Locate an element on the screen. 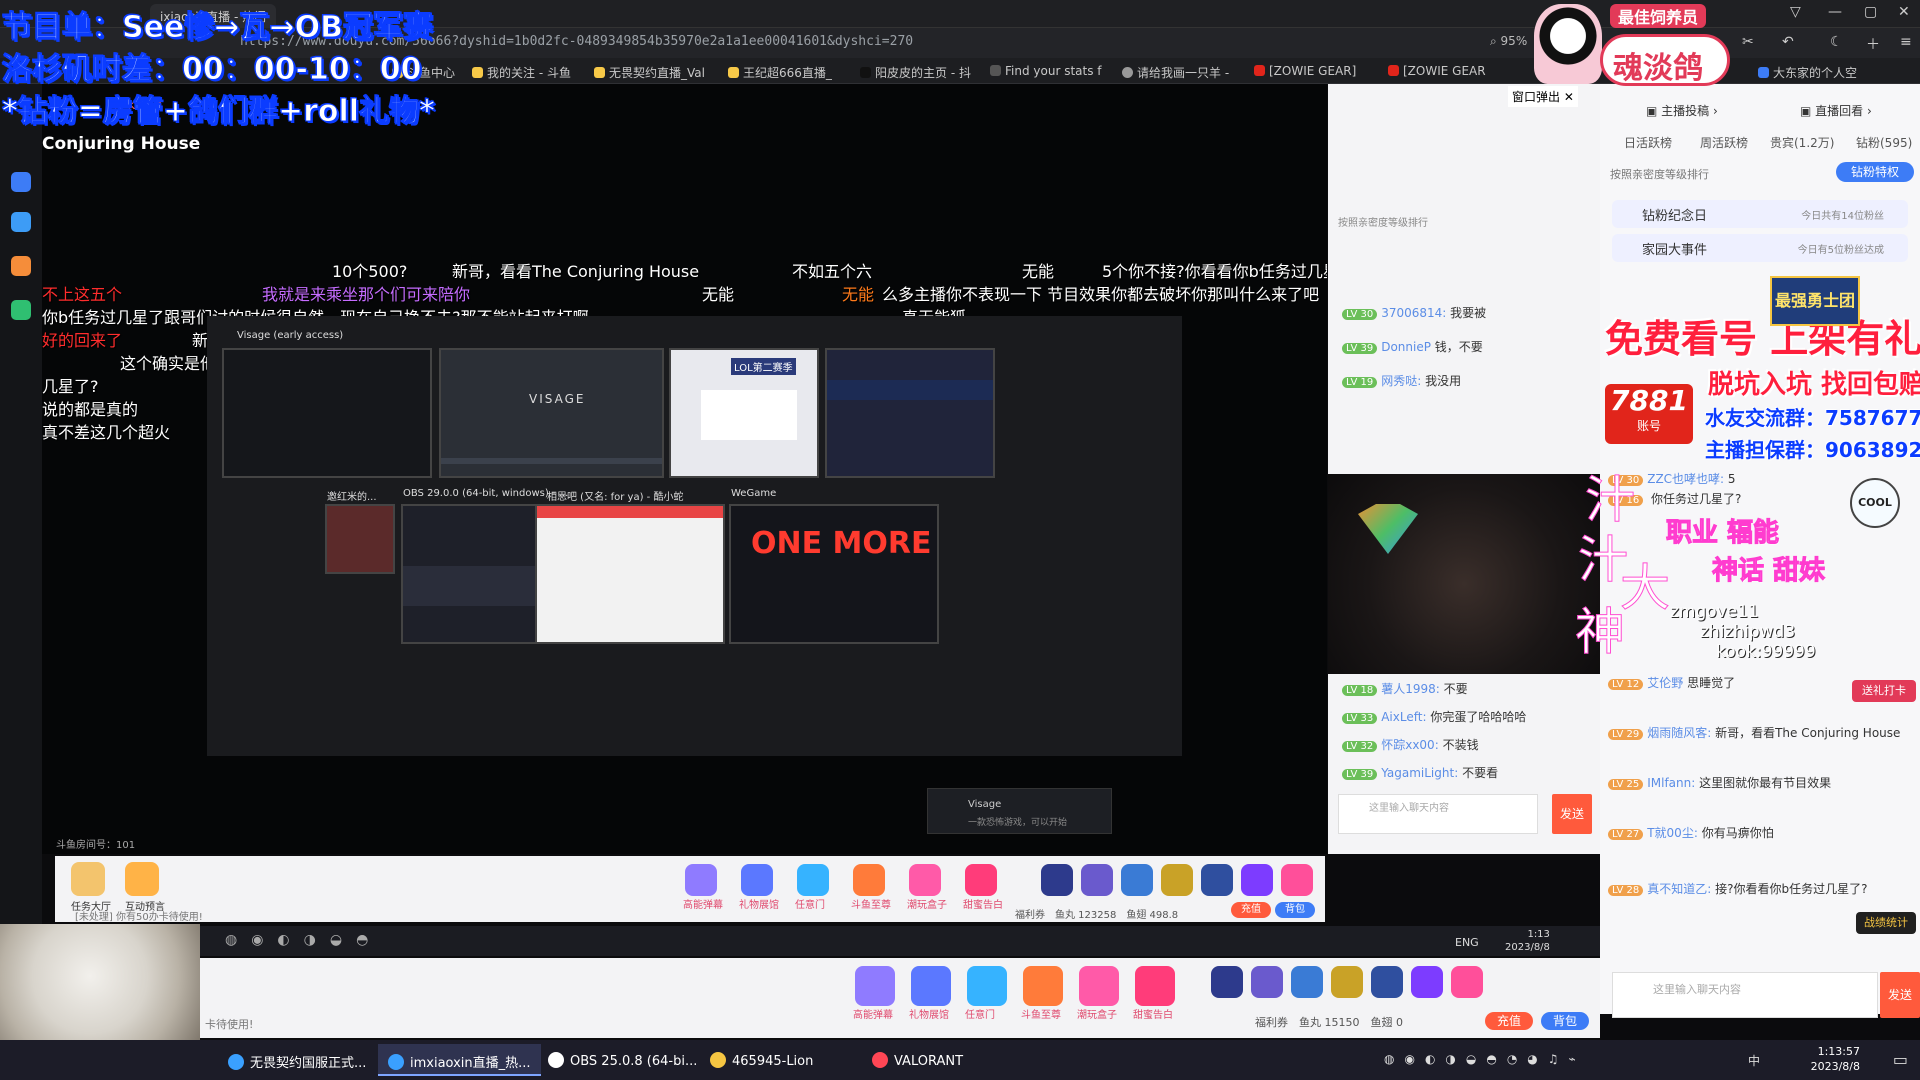  chat-message: LV 39 DonnieP 钱，不要 is located at coordinates (1412, 346).